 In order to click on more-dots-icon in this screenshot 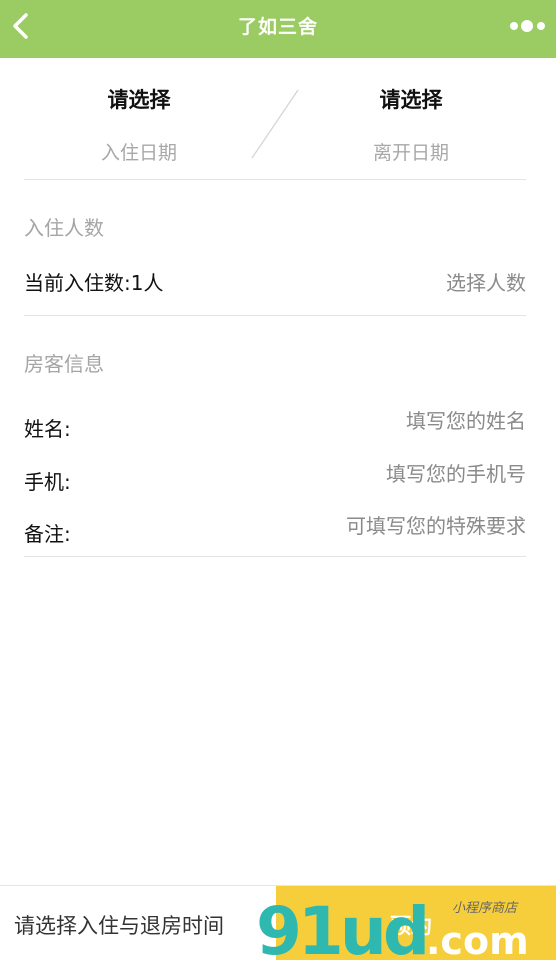, I will do `click(528, 27)`.